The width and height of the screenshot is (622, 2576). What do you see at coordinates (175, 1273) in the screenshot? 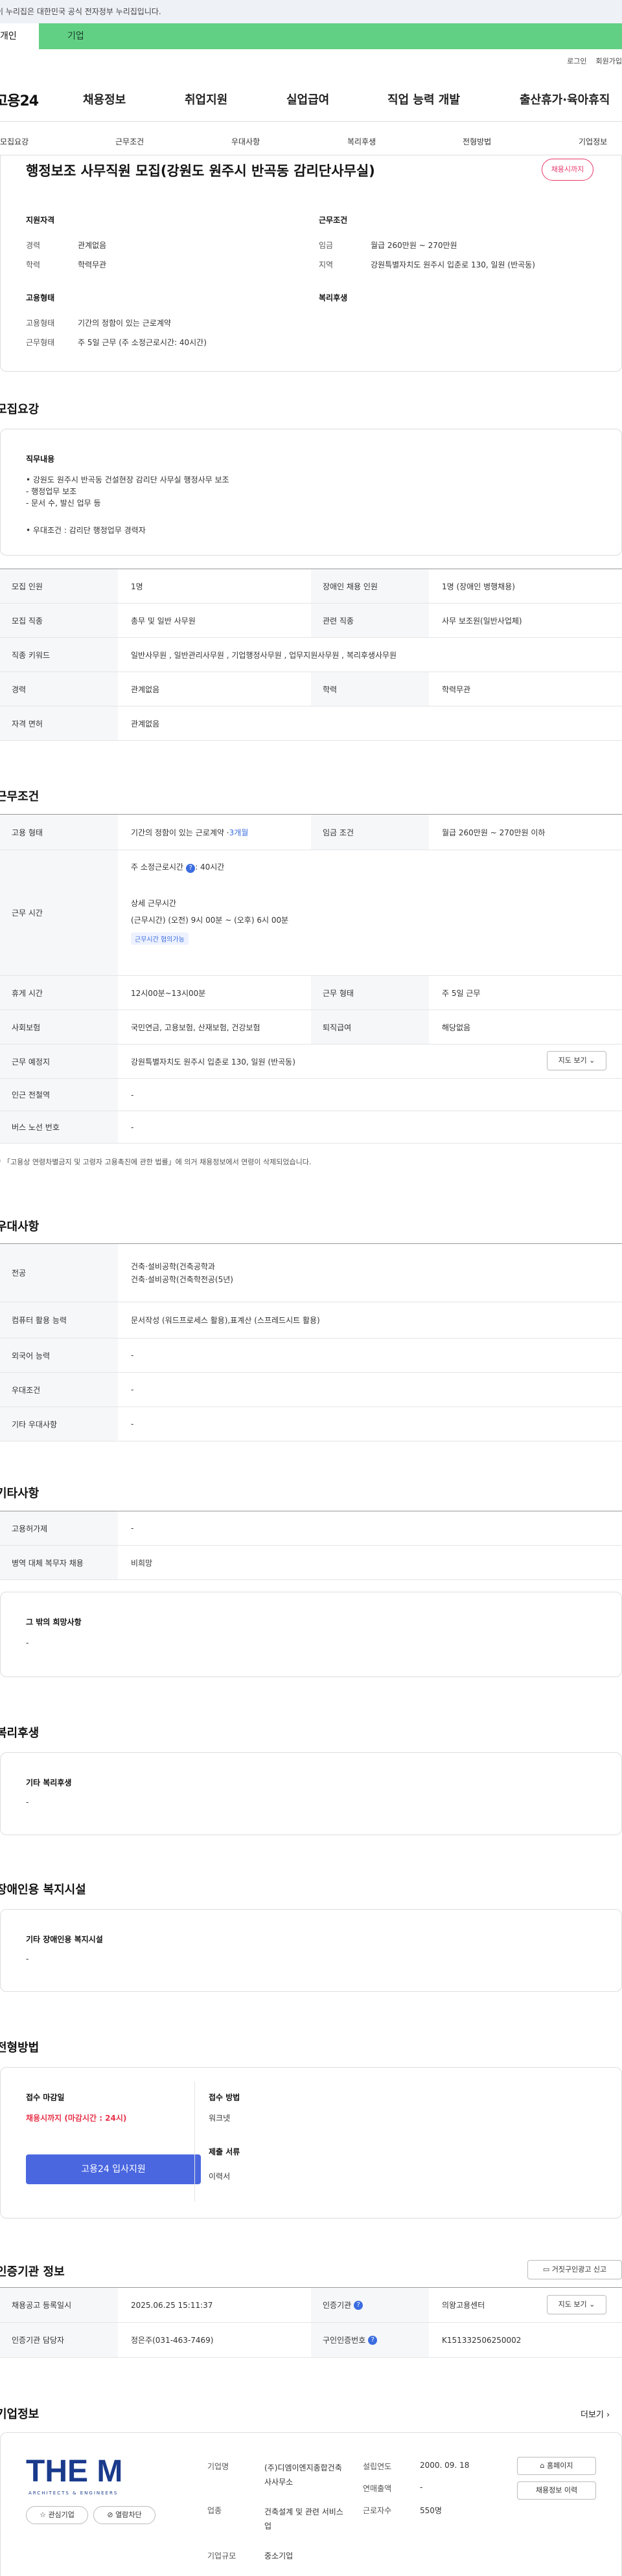
I see `row-value: 건축·설비공학(건축공학과건축·설비공학(건축학전공(5년)` at bounding box center [175, 1273].